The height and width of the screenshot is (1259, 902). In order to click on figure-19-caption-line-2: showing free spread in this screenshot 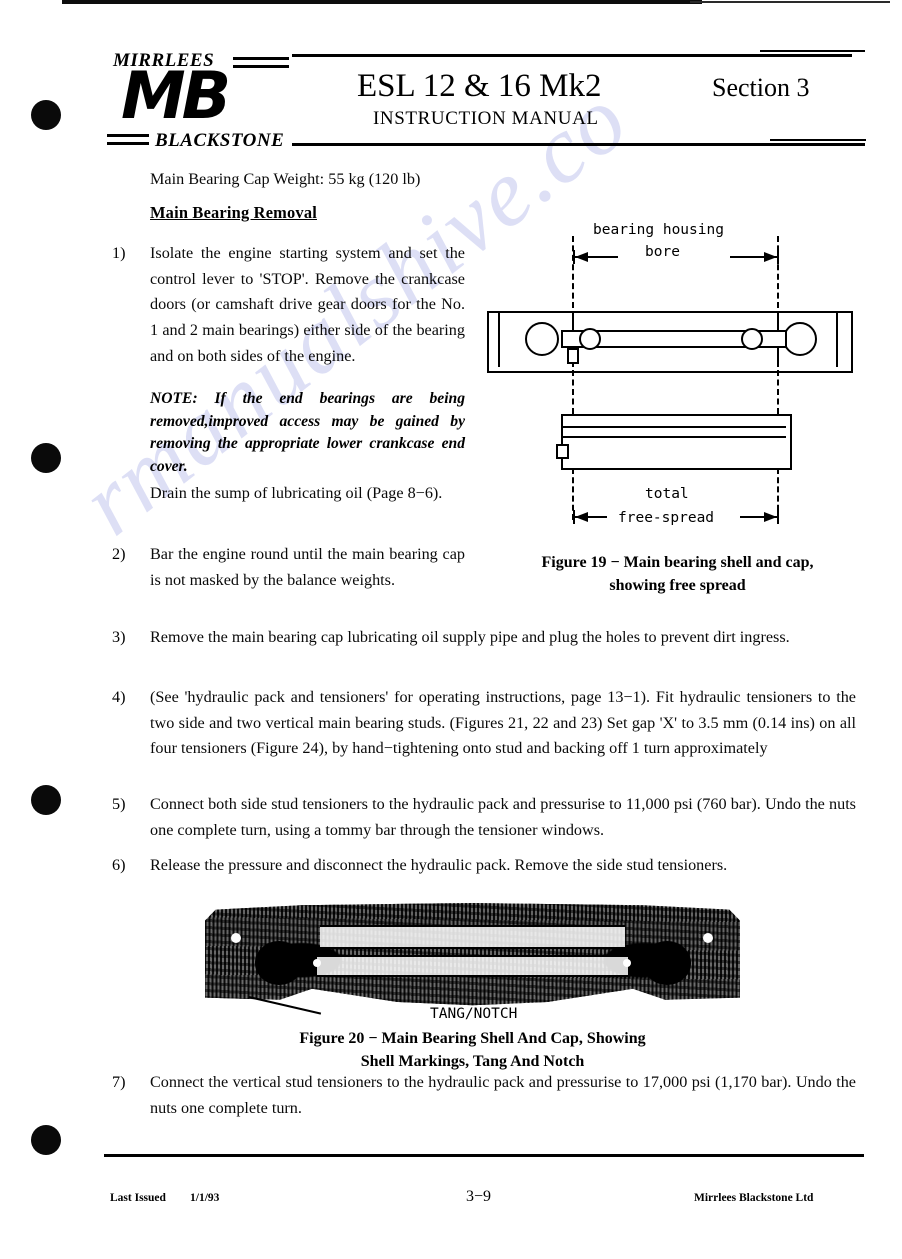, I will do `click(677, 585)`.